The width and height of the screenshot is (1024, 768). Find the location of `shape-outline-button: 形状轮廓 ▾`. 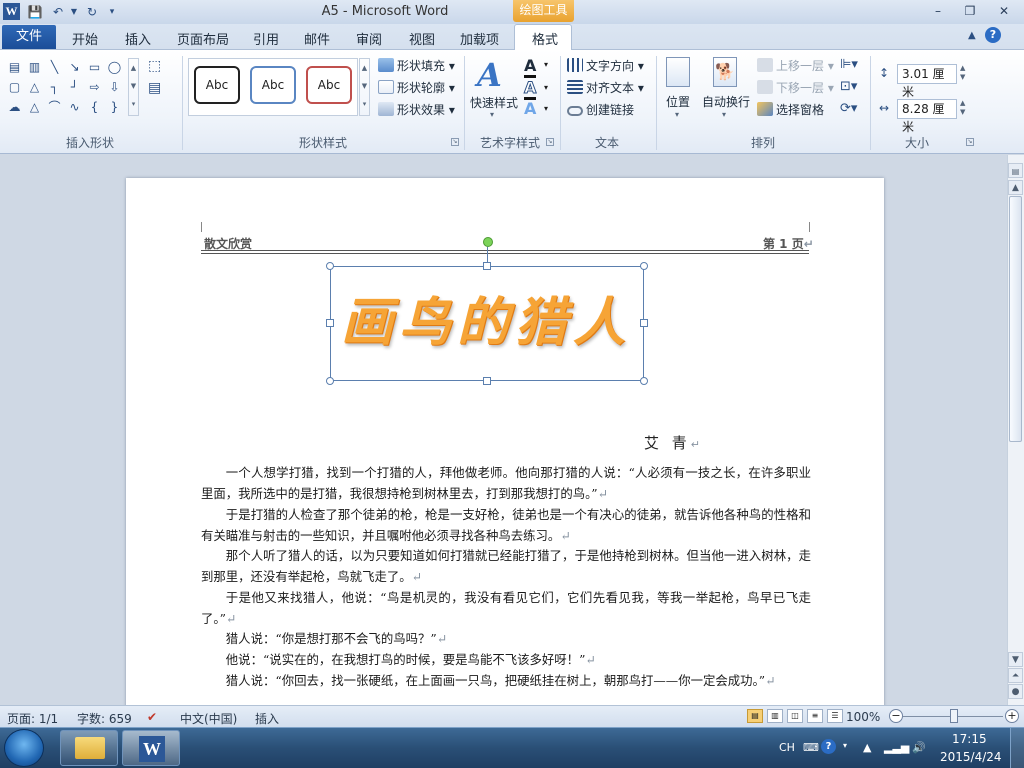

shape-outline-button: 形状轮廓 ▾ is located at coordinates (416, 87).